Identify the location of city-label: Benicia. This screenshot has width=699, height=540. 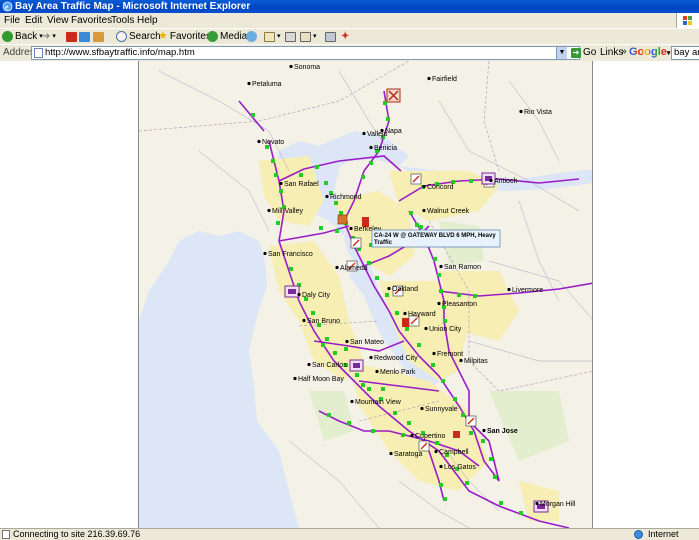
(385, 148).